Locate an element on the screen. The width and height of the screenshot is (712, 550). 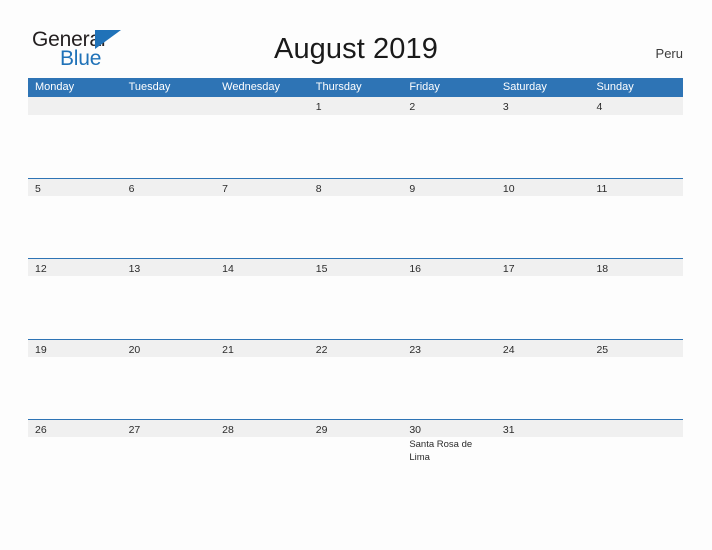
day-cell: 30 is located at coordinates (449, 428).